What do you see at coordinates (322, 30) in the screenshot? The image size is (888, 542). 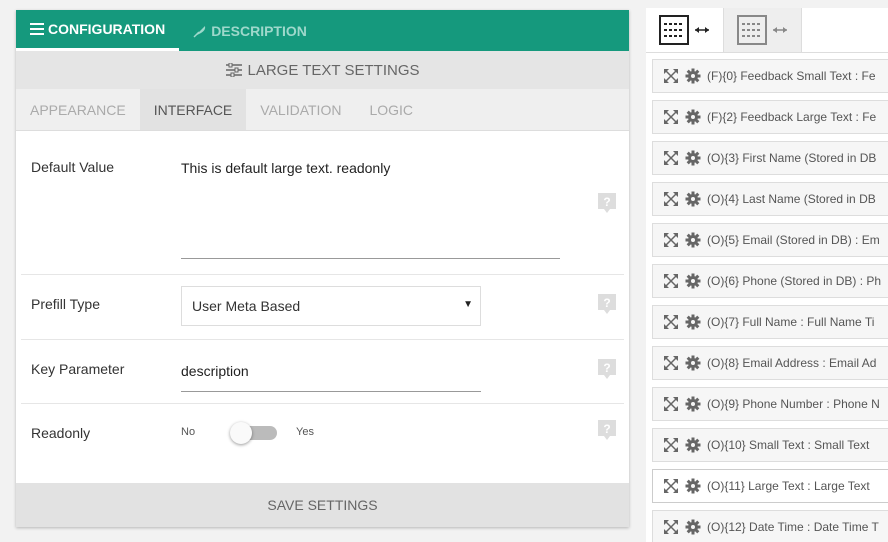 I see `top-tab-bar: CONFIGURATION DESCRIPTION` at bounding box center [322, 30].